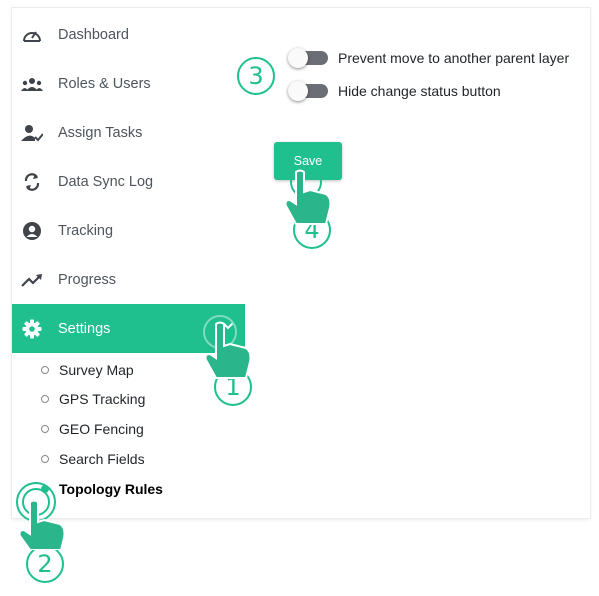  I want to click on gear-icon, so click(32, 329).